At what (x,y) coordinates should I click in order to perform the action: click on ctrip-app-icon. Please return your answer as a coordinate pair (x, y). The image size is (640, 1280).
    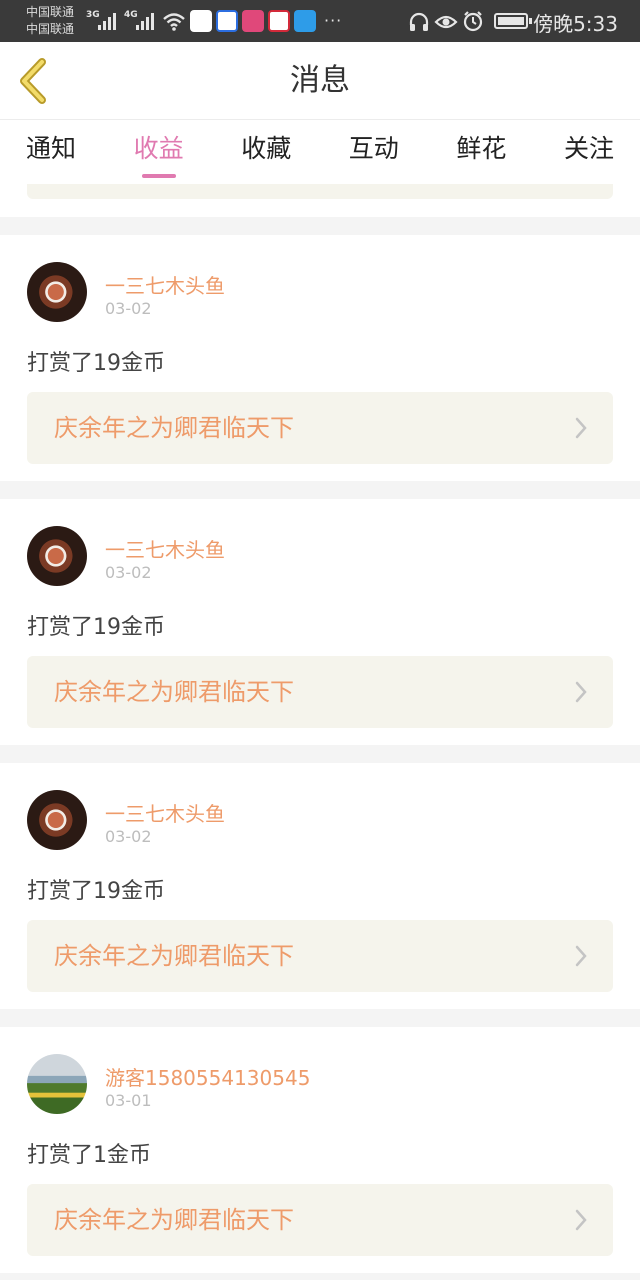
    Looking at the image, I should click on (279, 21).